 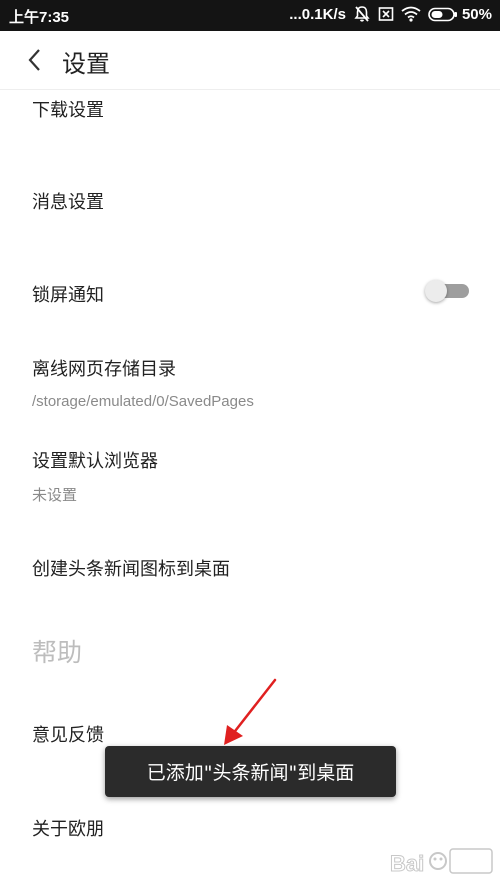 What do you see at coordinates (55, 495) in the screenshot?
I see `default-browser-value: 未设置` at bounding box center [55, 495].